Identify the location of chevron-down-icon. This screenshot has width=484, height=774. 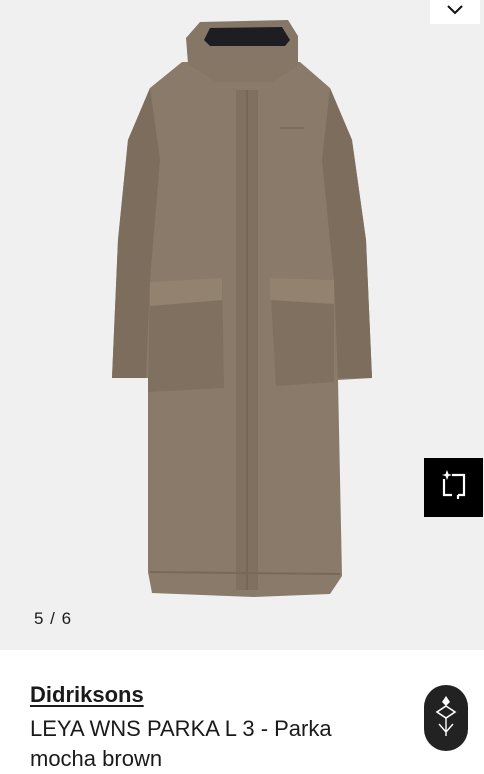
(455, 12).